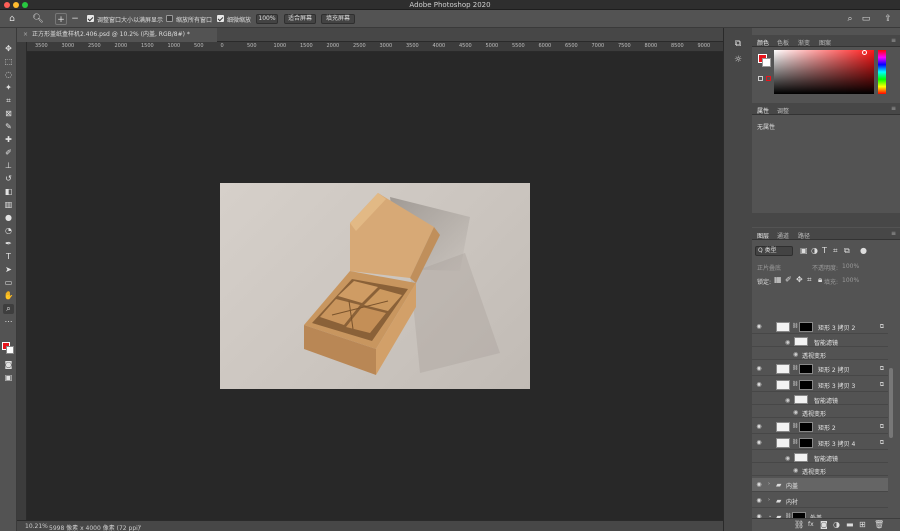  Describe the element at coordinates (850, 525) in the screenshot. I see `new-group-icon: ▬` at that location.